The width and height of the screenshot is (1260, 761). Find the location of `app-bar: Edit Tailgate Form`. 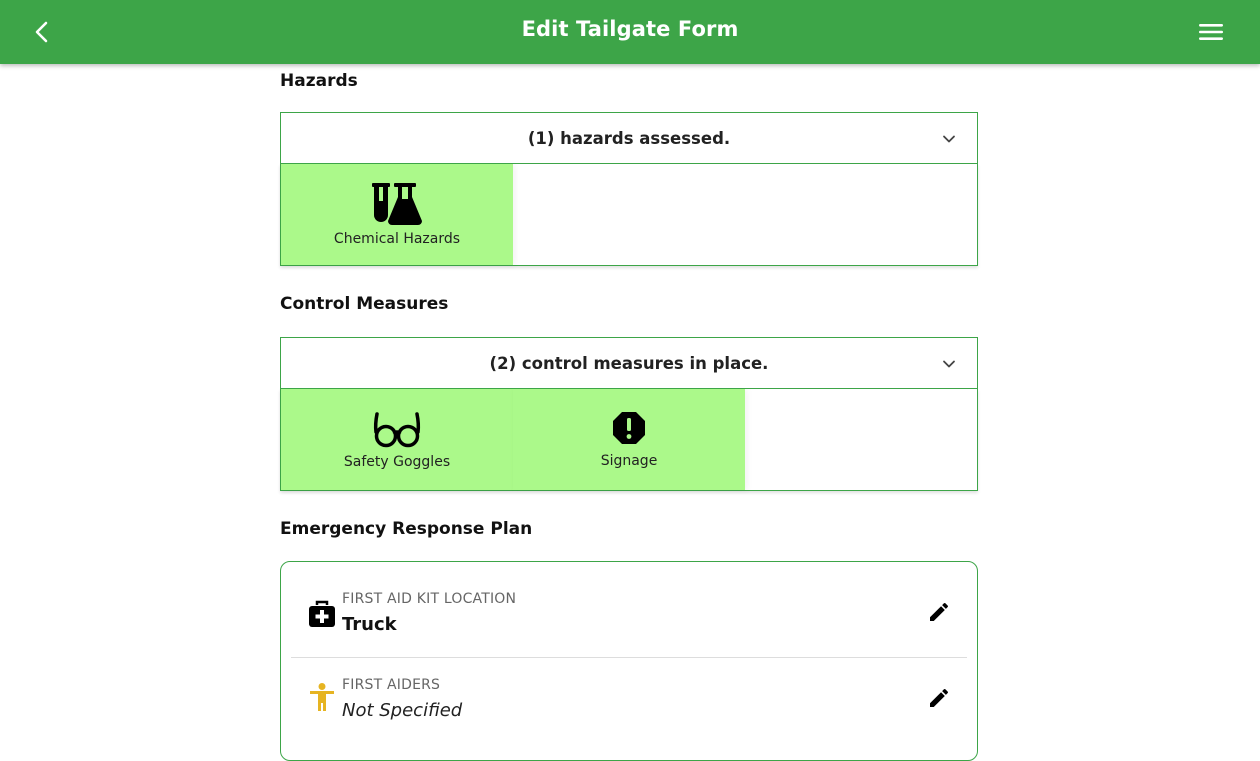

app-bar: Edit Tailgate Form is located at coordinates (630, 32).